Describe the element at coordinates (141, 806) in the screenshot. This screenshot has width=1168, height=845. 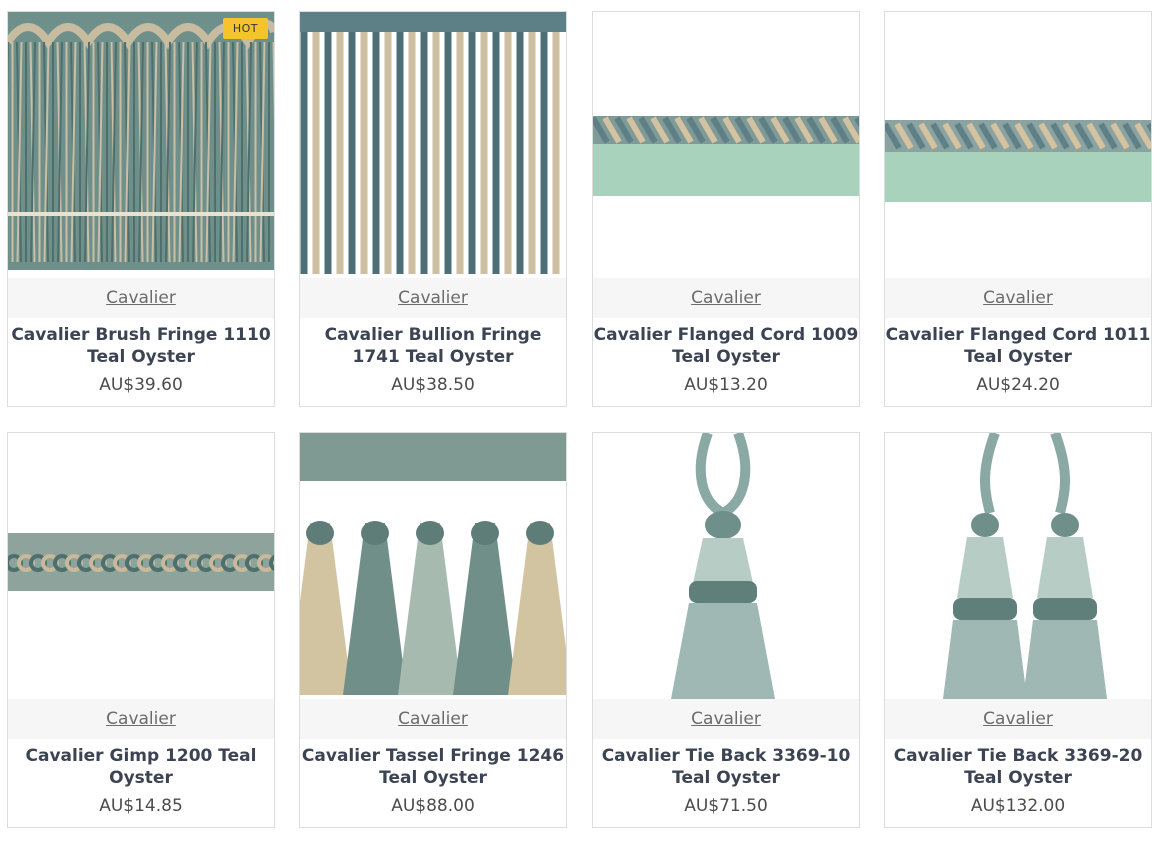
I see `product-price: AU$14.85` at that location.